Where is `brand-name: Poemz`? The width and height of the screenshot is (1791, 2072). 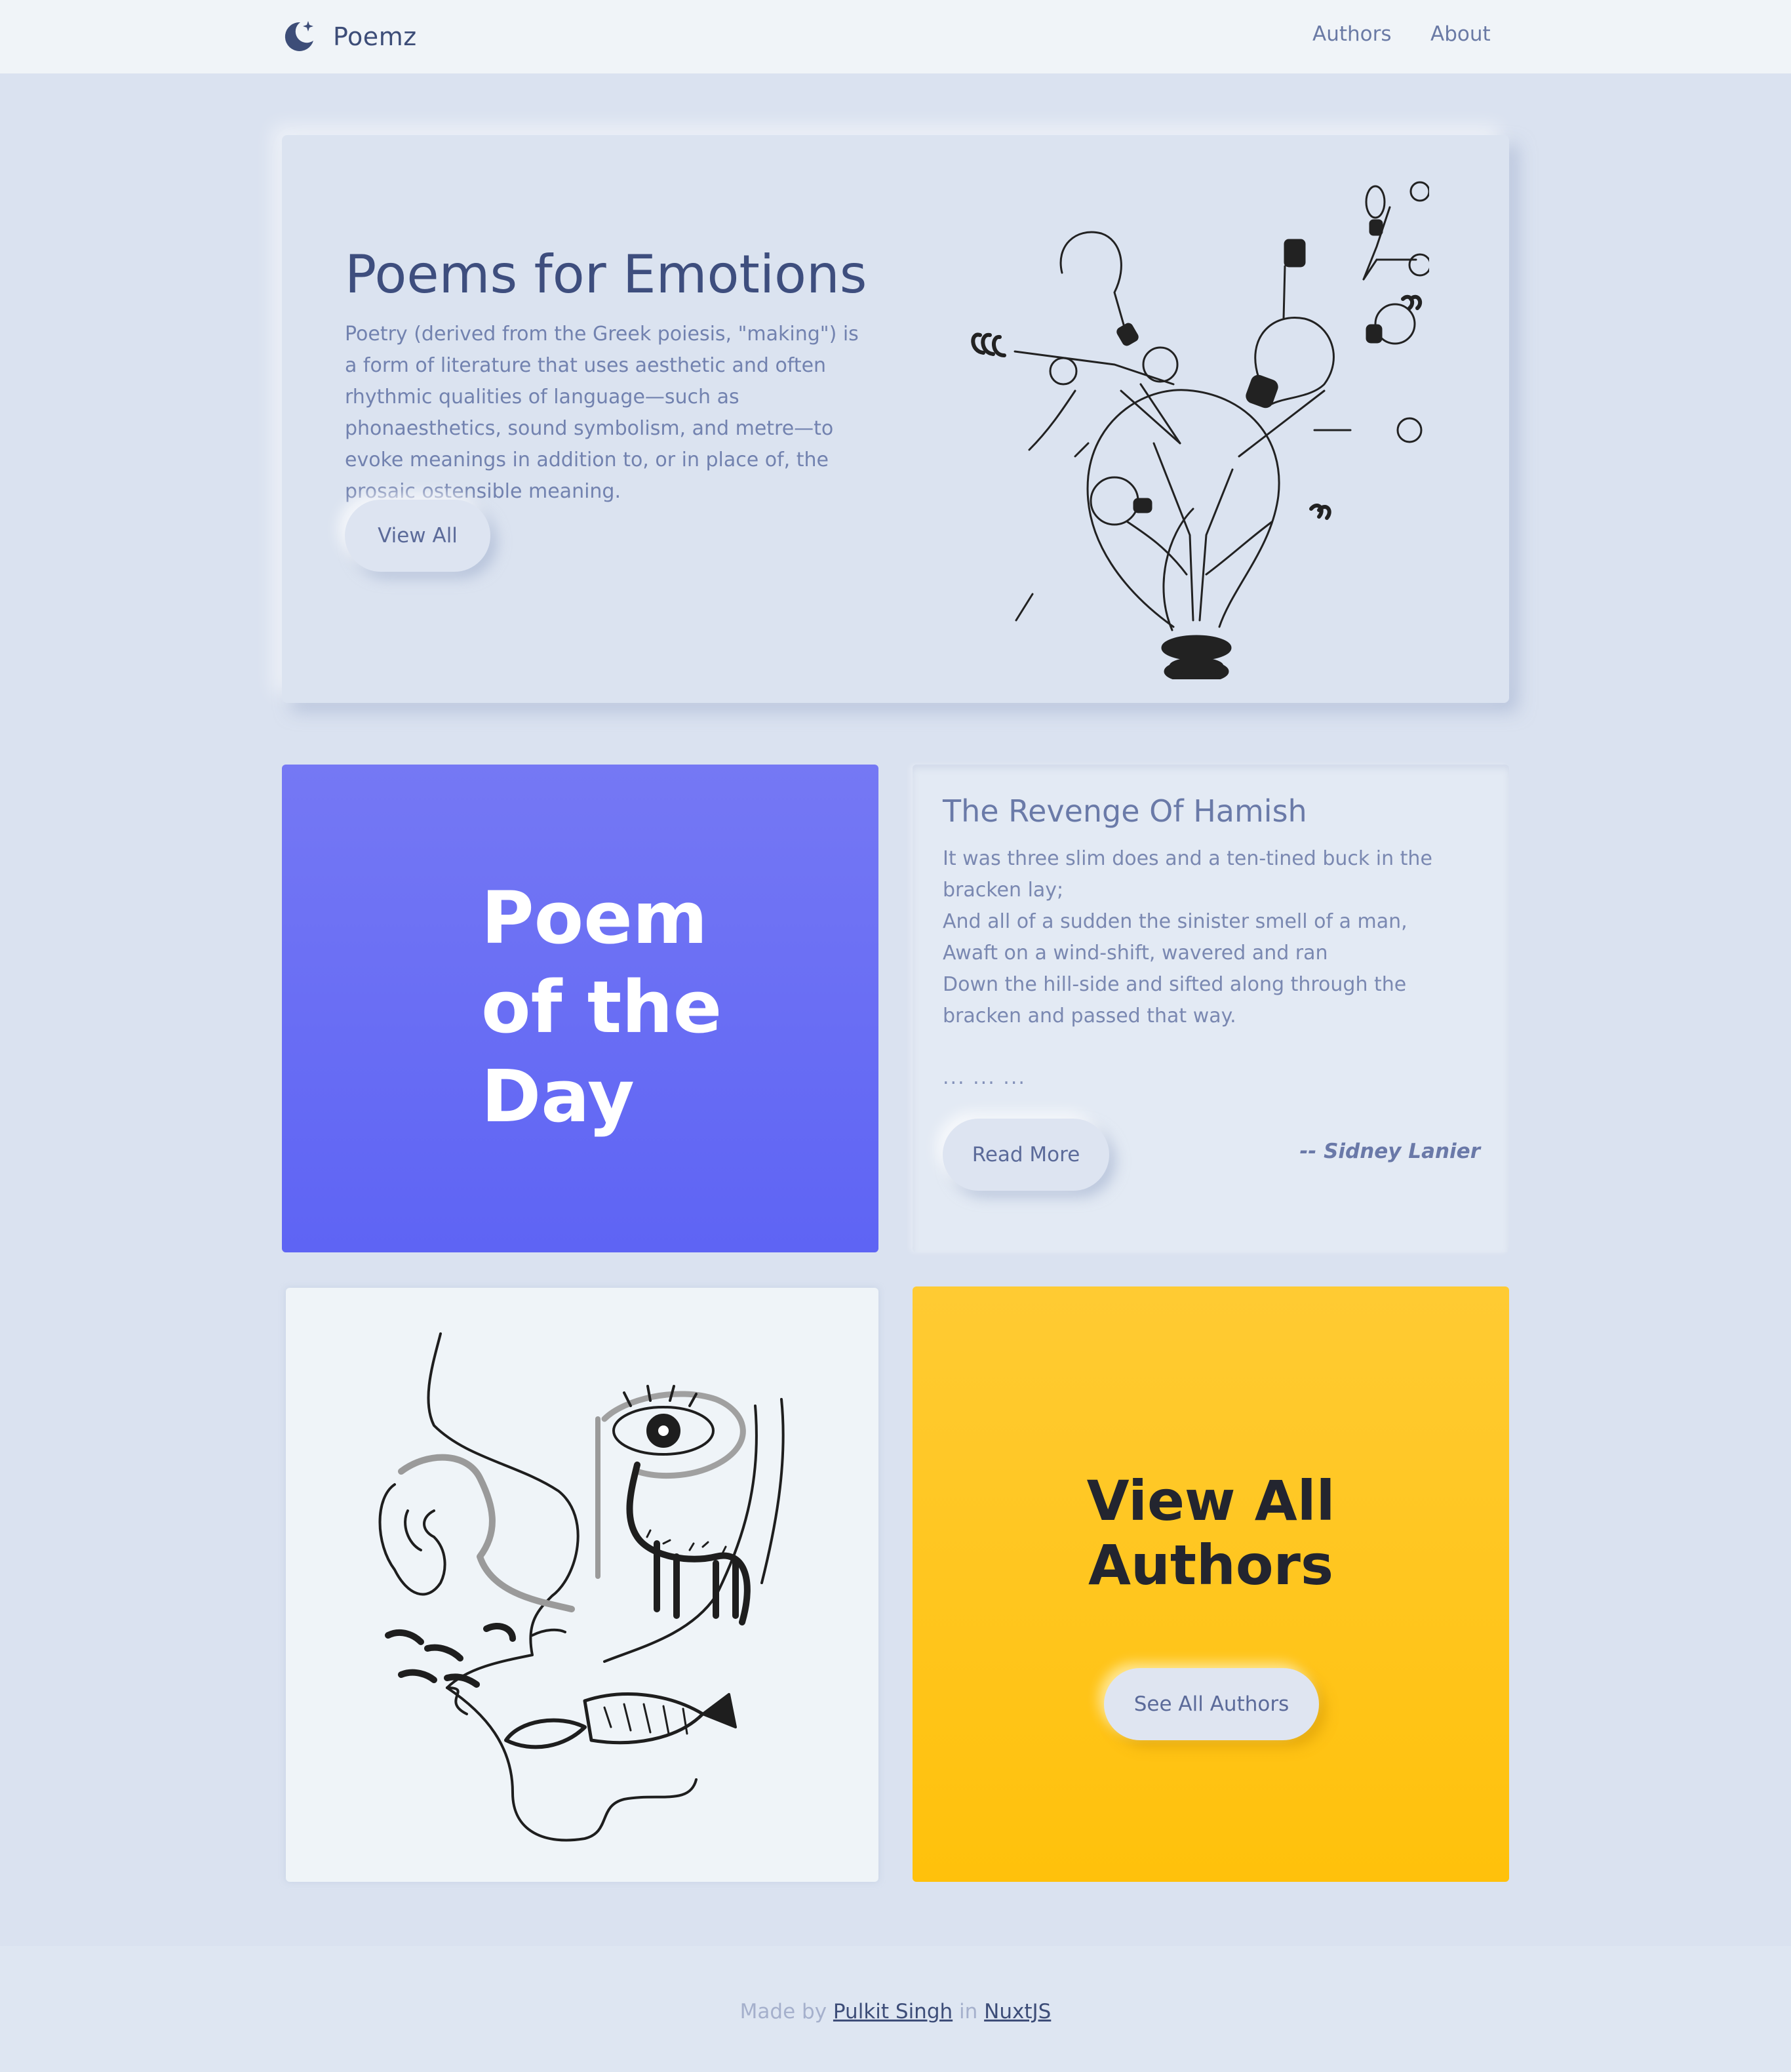 brand-name: Poemz is located at coordinates (375, 36).